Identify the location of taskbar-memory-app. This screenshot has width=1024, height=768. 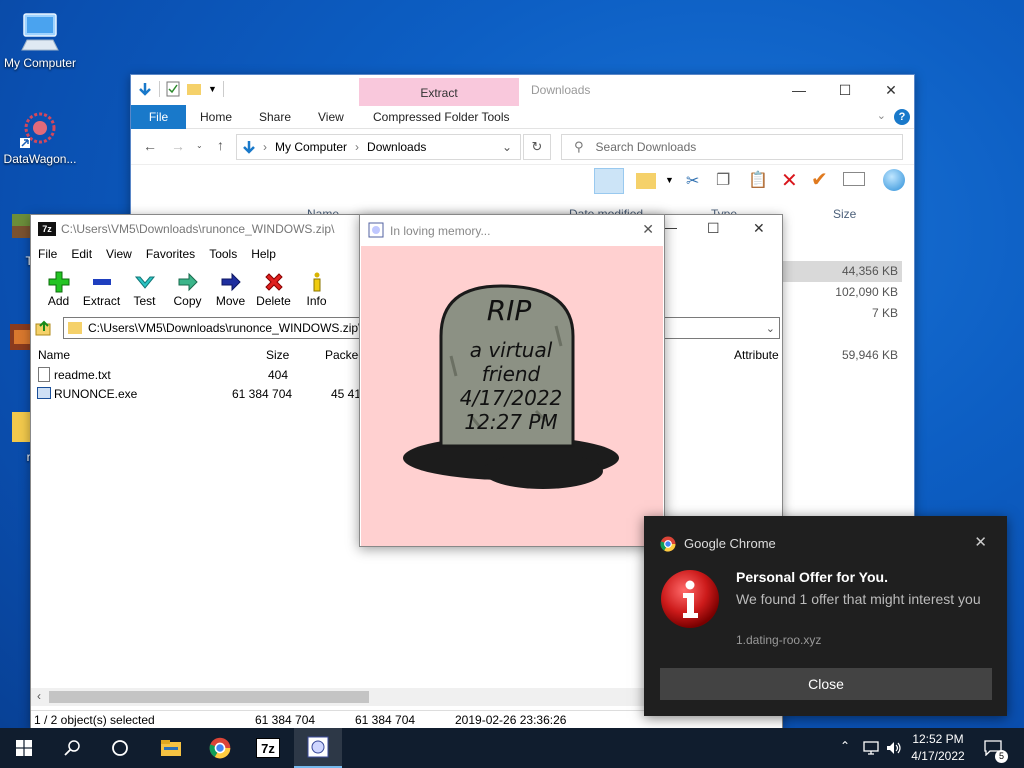
(318, 748).